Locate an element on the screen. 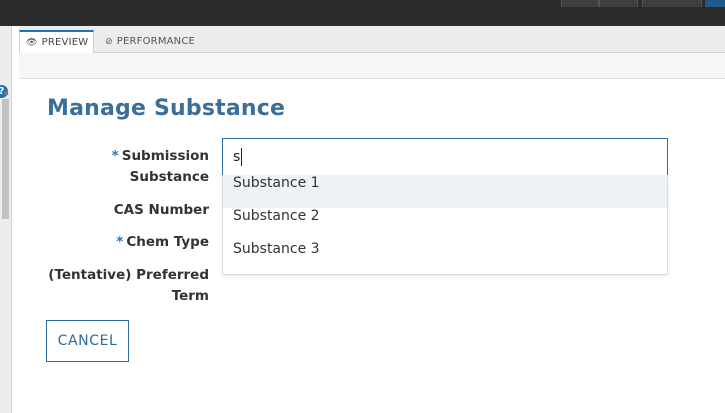  submission-substance-input is located at coordinates (445, 157).